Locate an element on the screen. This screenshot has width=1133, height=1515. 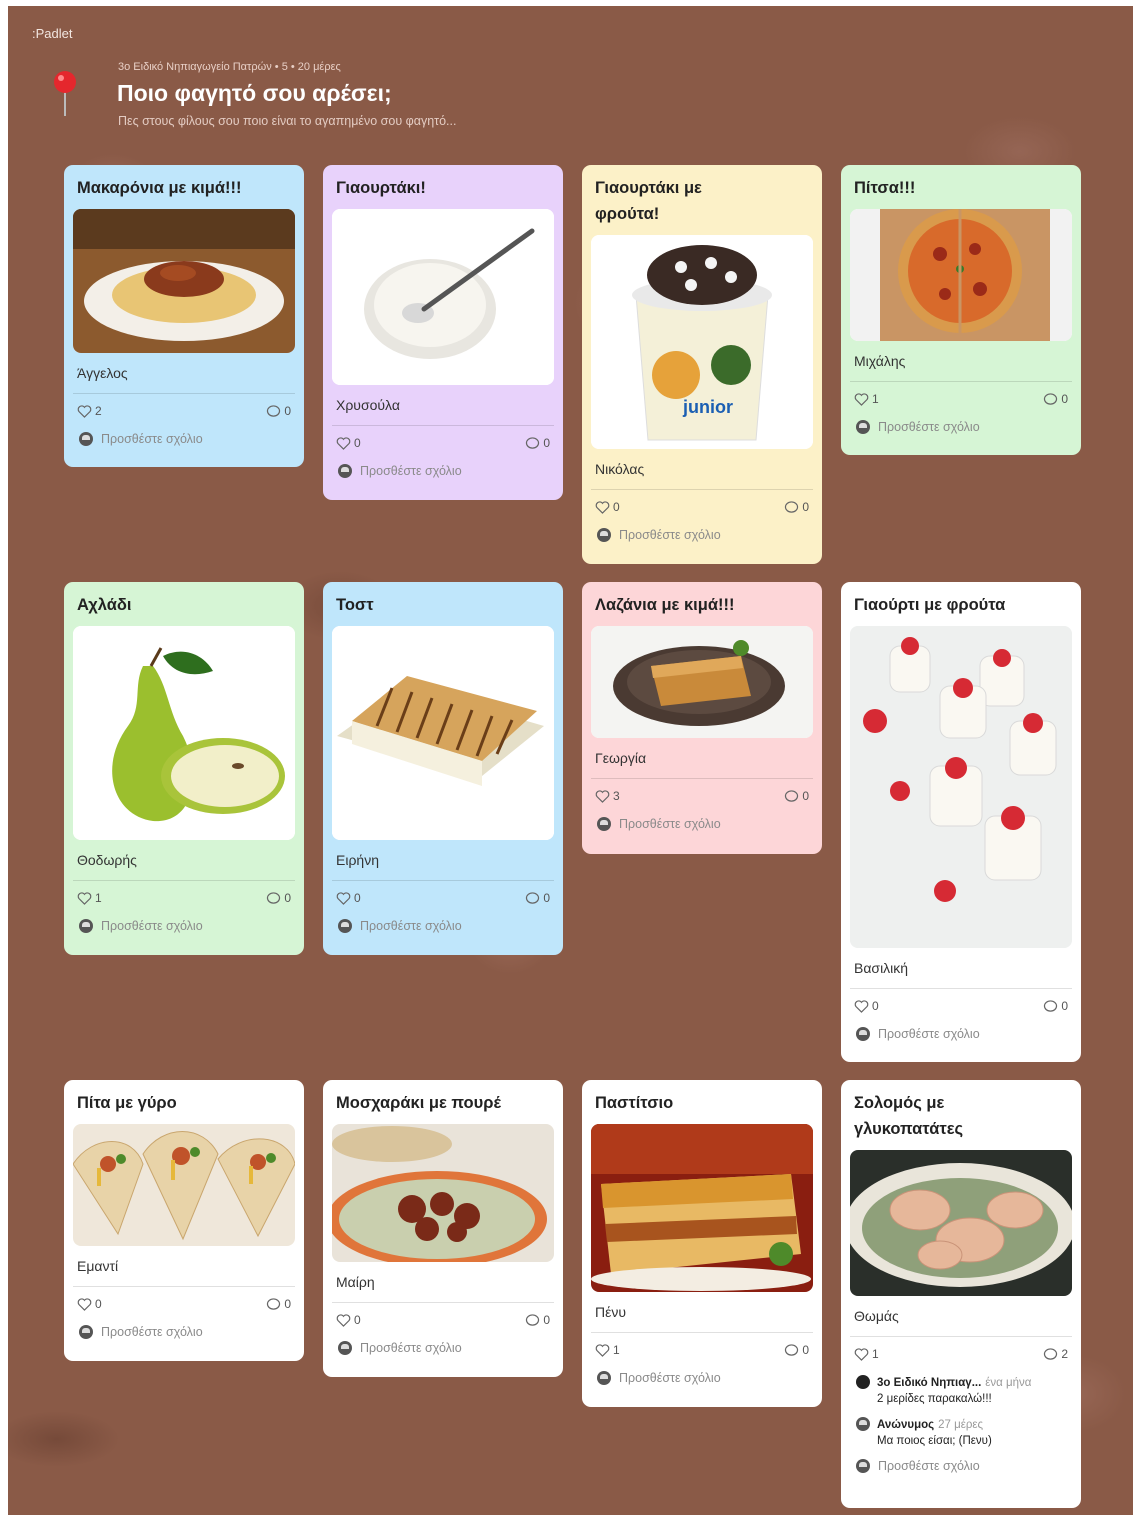
pastitsio-image is located at coordinates (702, 1208).